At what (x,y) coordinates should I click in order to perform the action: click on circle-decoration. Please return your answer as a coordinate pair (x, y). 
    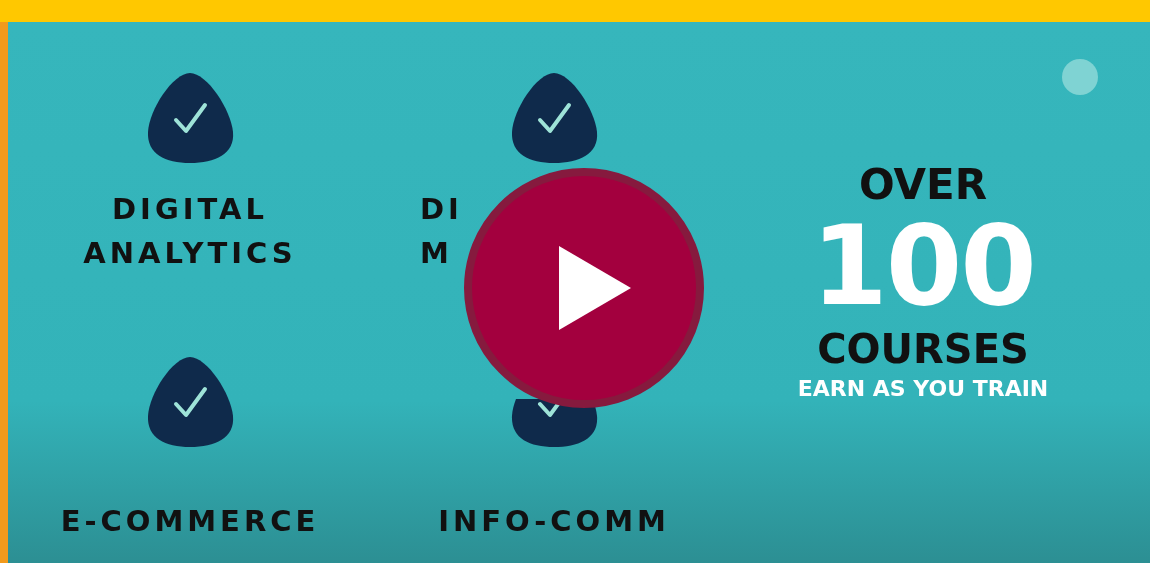
    Looking at the image, I should click on (1080, 77).